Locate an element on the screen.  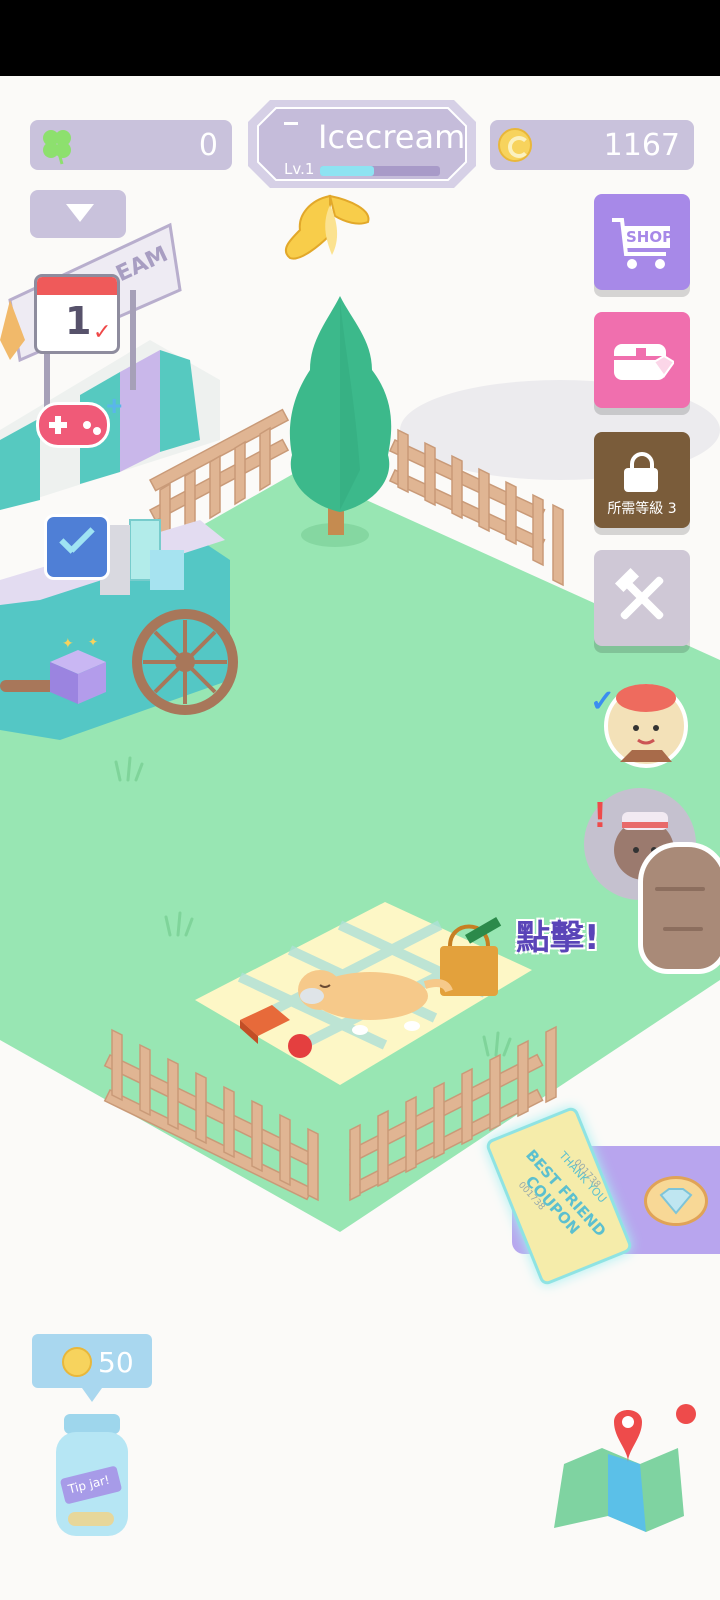
mystery-box-icon: ✦ ✦ is located at coordinates (78, 670).